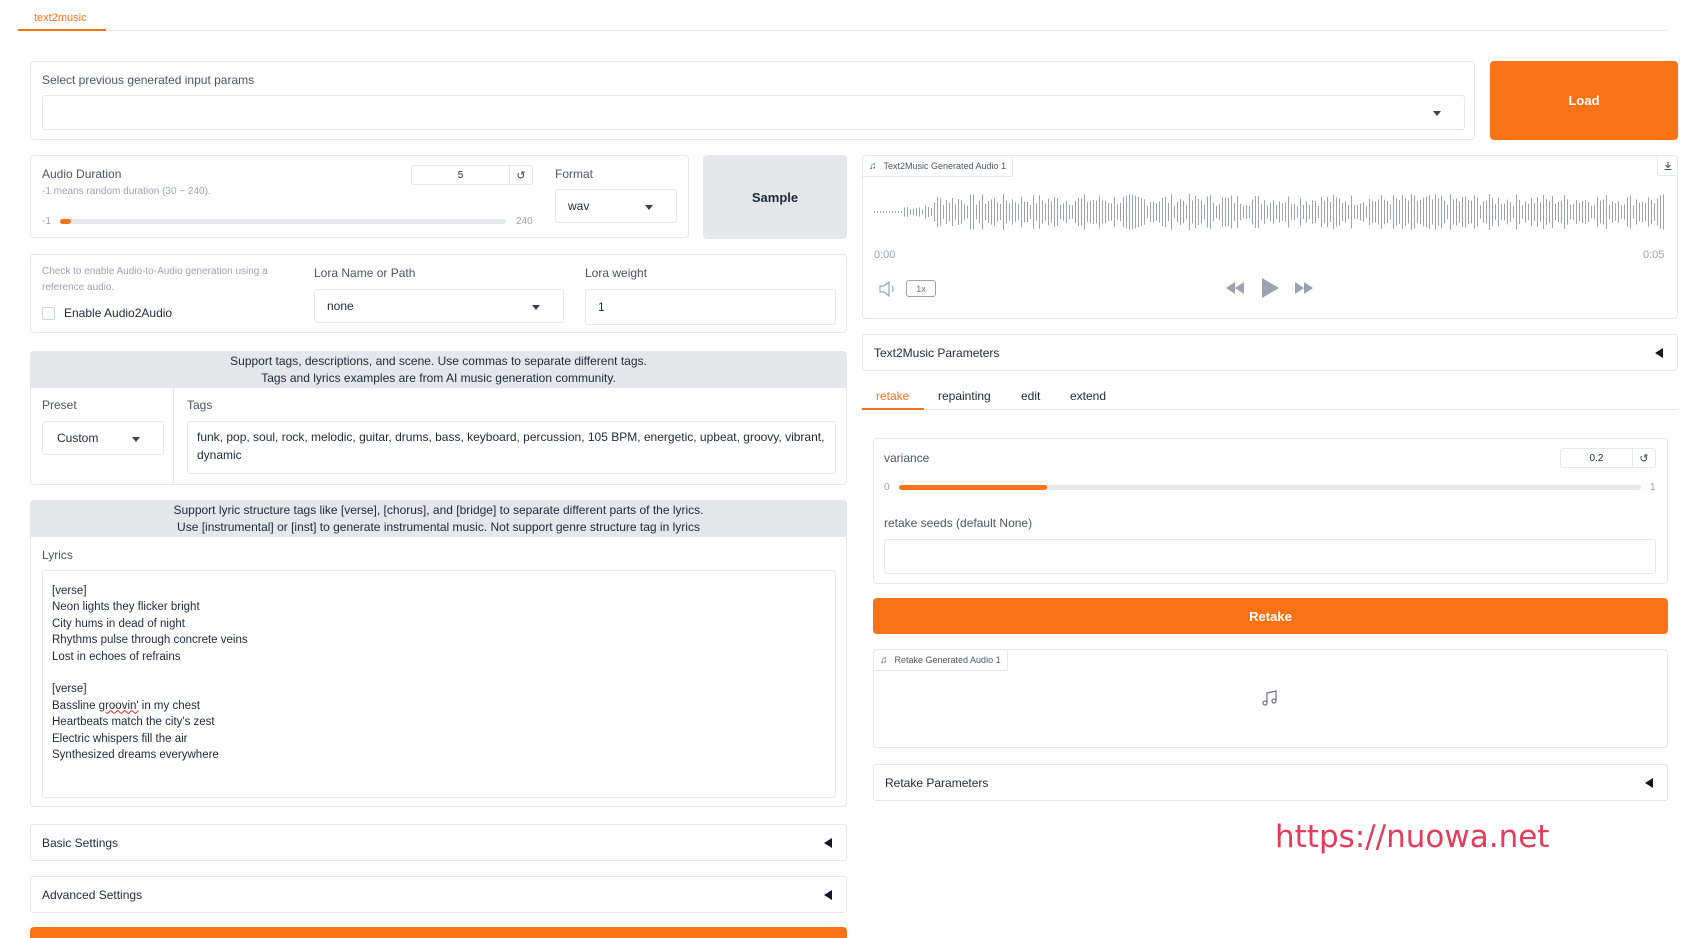 The width and height of the screenshot is (1686, 938). What do you see at coordinates (48, 313) in the screenshot?
I see `audio2audio-checkbox` at bounding box center [48, 313].